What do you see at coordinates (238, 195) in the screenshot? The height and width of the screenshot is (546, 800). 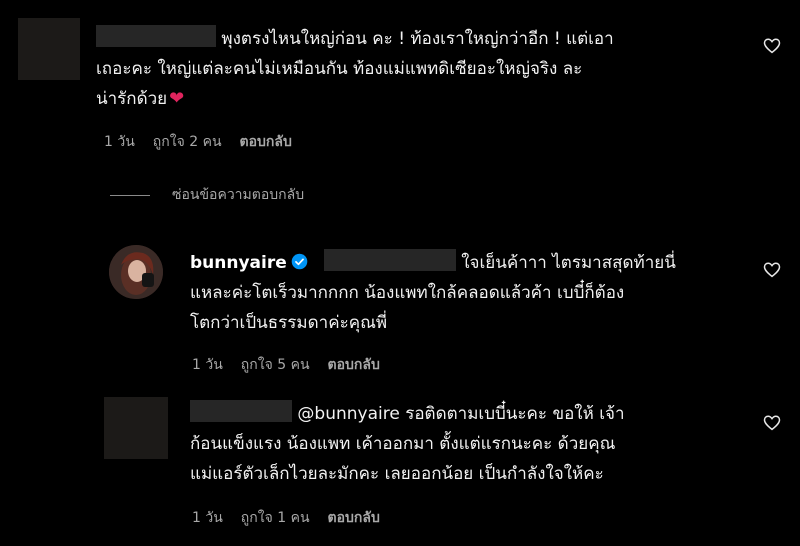 I see `hide-replies-label: ซ่อนข้อความตอบกลับ` at bounding box center [238, 195].